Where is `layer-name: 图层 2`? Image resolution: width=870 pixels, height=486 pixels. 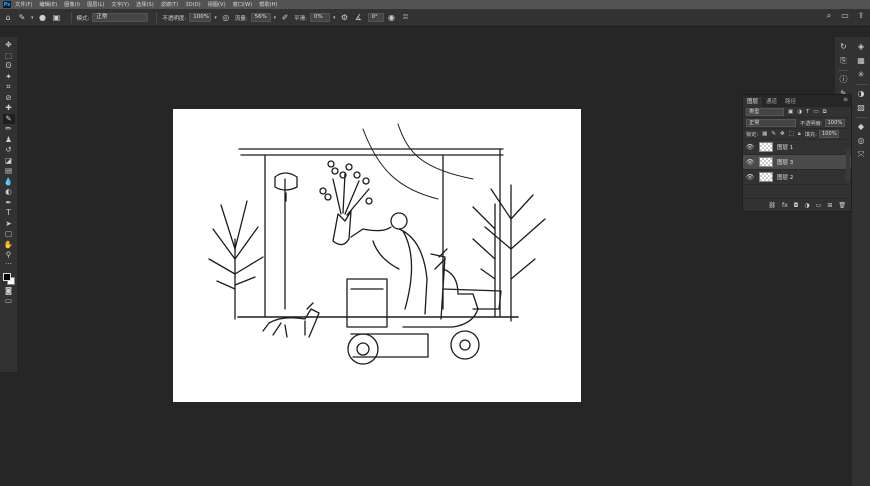 layer-name: 图层 2 is located at coordinates (785, 177).